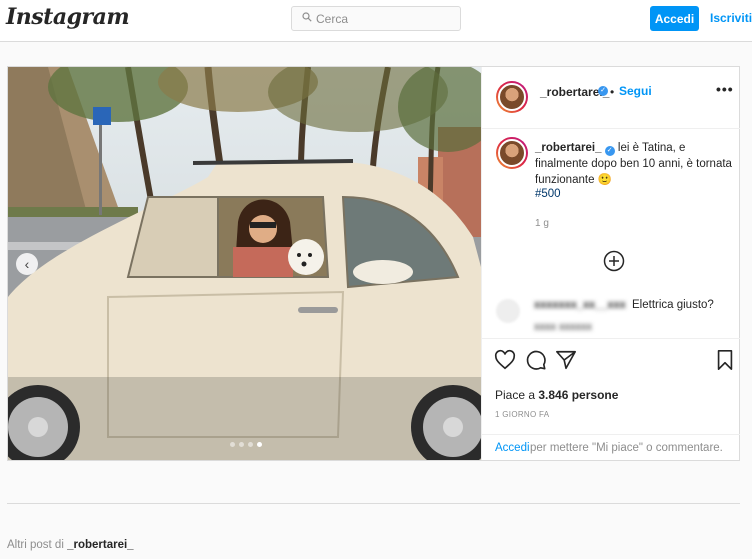 The width and height of the screenshot is (752, 559). What do you see at coordinates (674, 18) in the screenshot?
I see `login-button: Accedi` at bounding box center [674, 18].